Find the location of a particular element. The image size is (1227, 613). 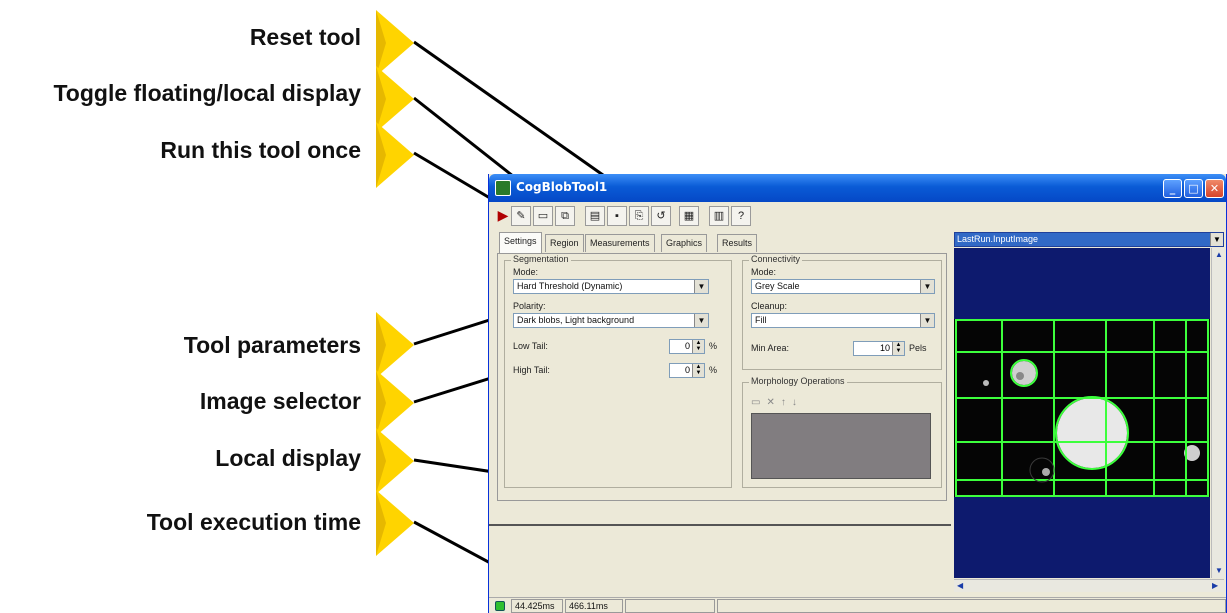

conn-mode-label: Mode: is located at coordinates (764, 272).